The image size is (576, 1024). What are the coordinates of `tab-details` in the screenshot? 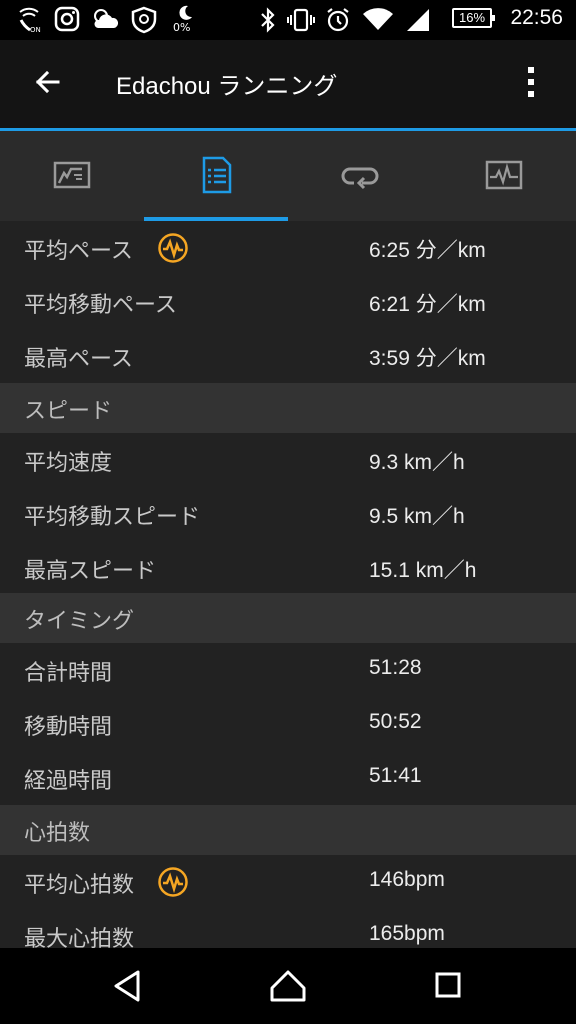 It's located at (216, 176).